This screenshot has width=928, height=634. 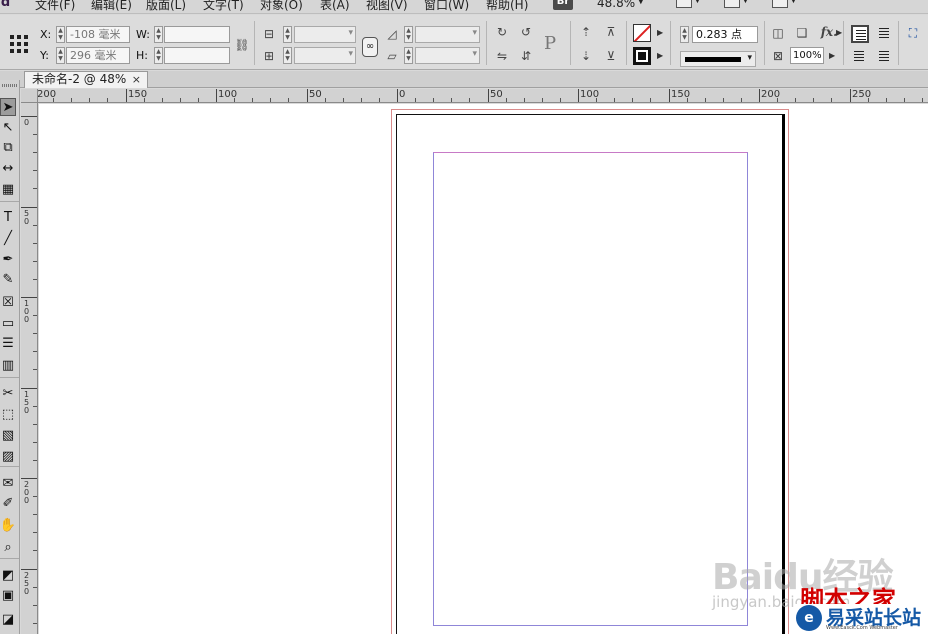 What do you see at coordinates (447, 34) in the screenshot?
I see `rotation-dropdown` at bounding box center [447, 34].